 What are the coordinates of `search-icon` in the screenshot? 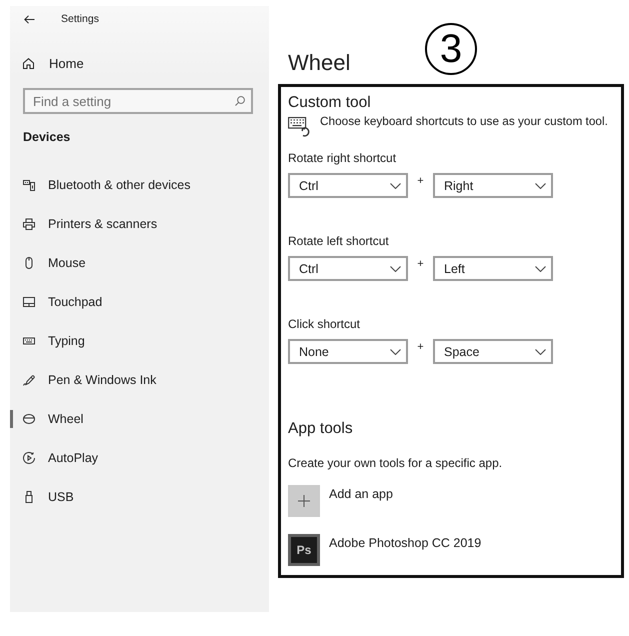 It's located at (240, 101).